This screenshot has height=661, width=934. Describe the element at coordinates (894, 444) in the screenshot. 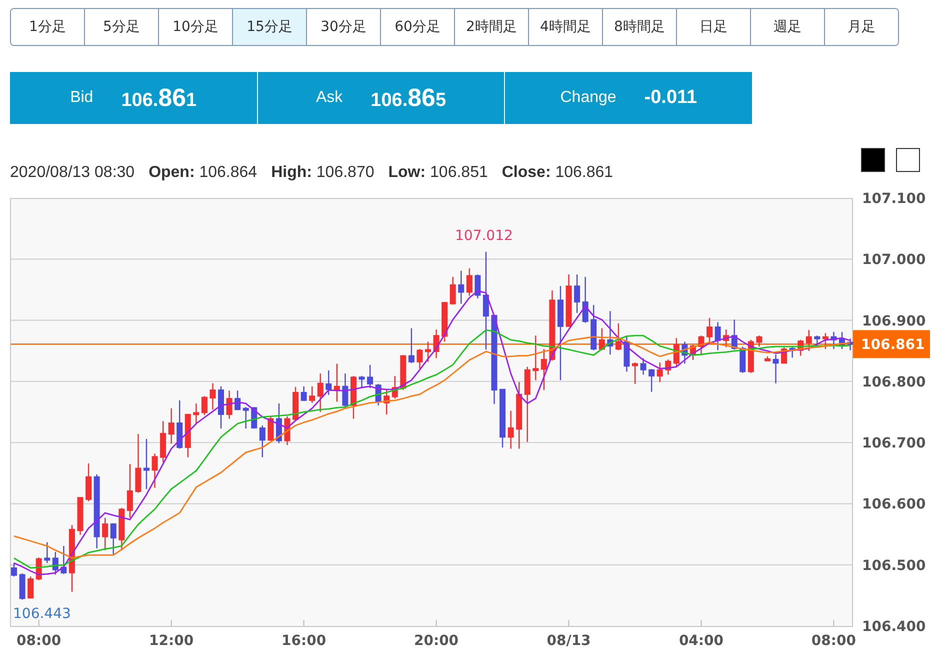

I see `axis-label: 106.700` at that location.